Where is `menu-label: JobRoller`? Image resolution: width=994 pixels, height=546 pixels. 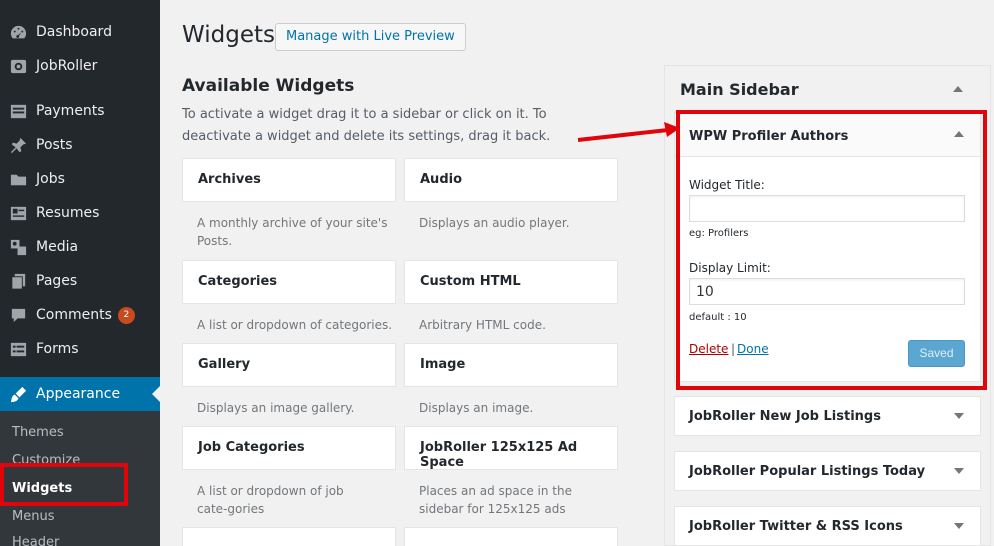
menu-label: JobRoller is located at coordinates (67, 66).